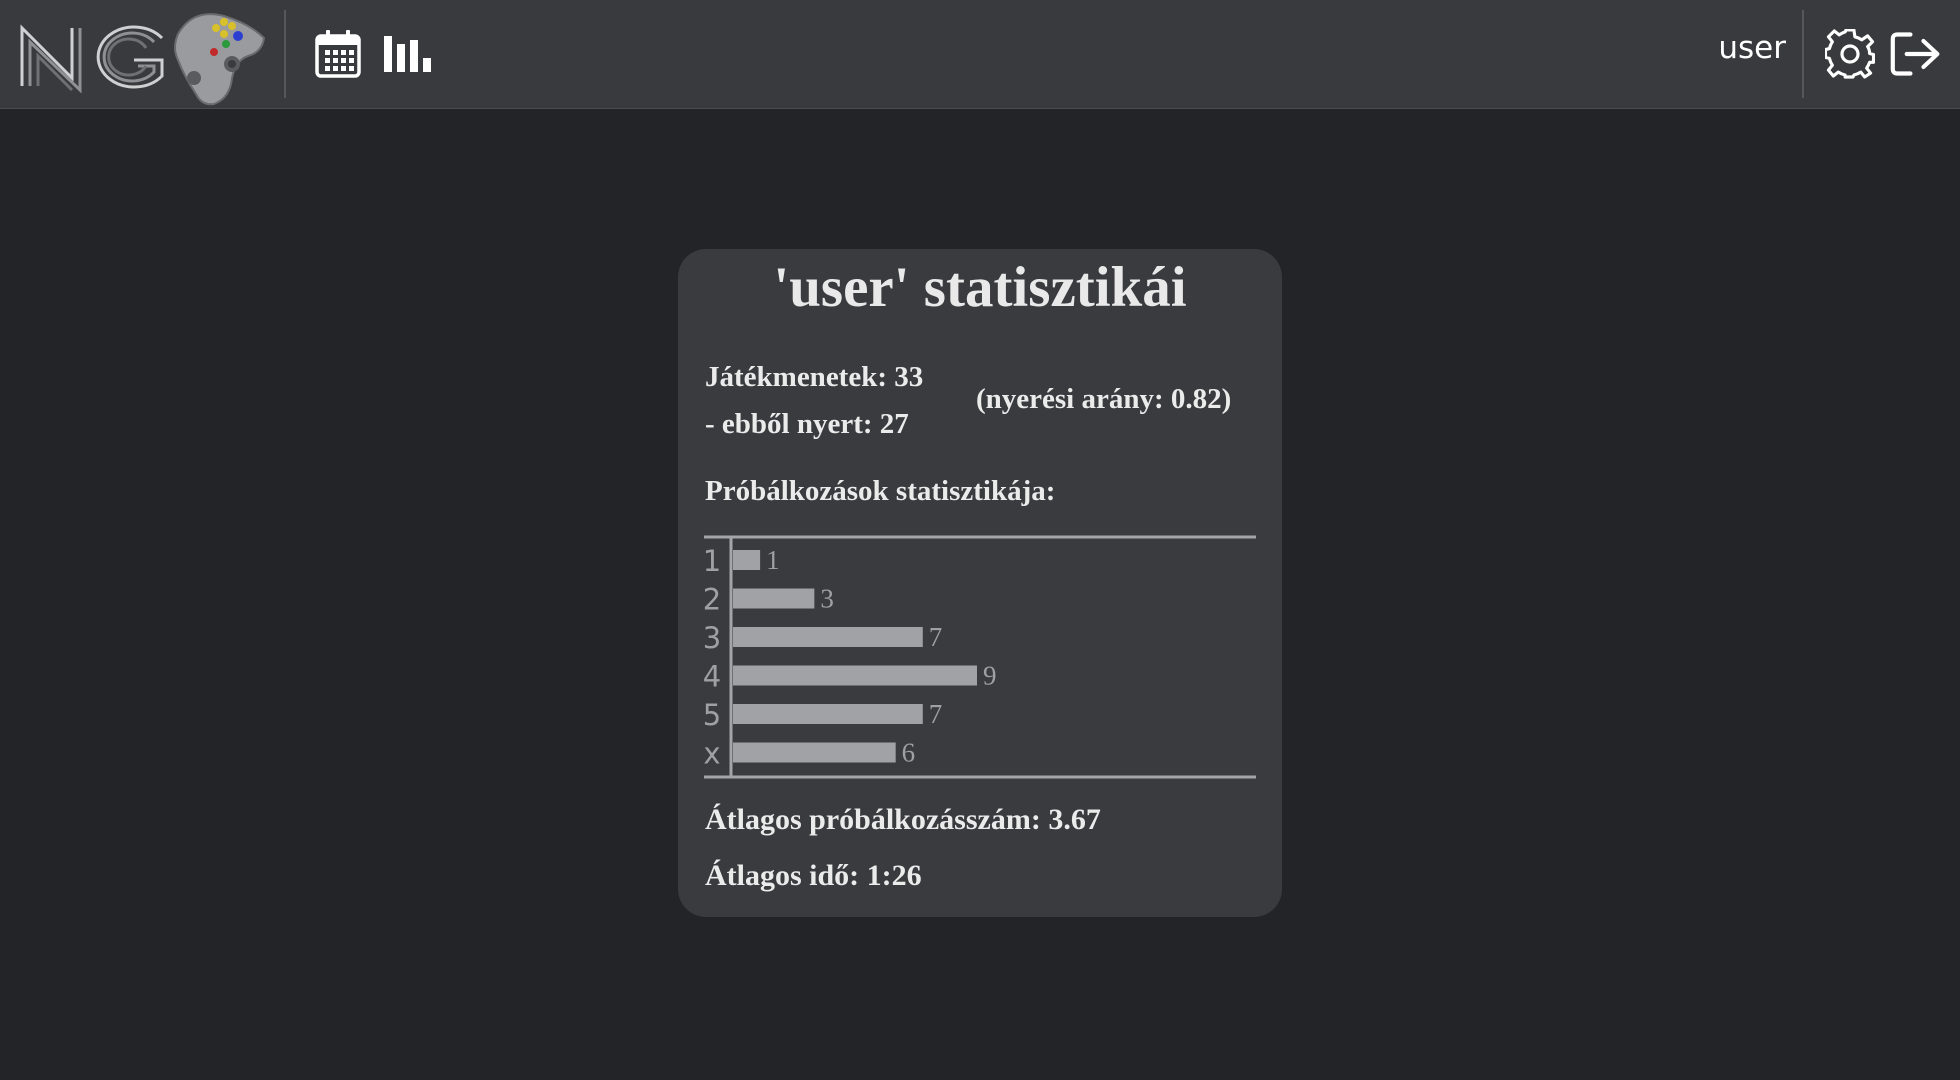  What do you see at coordinates (1752, 48) in the screenshot?
I see `username-label: user` at bounding box center [1752, 48].